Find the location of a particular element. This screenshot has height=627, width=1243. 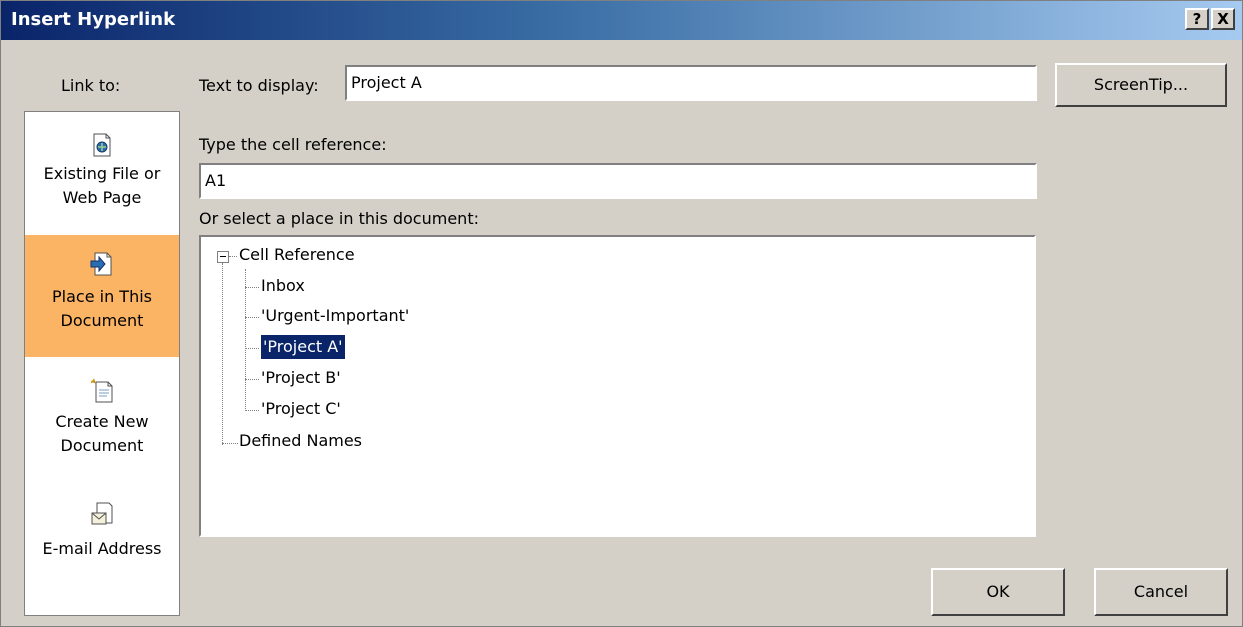

text-to-display-label: Text to display: is located at coordinates (259, 85).